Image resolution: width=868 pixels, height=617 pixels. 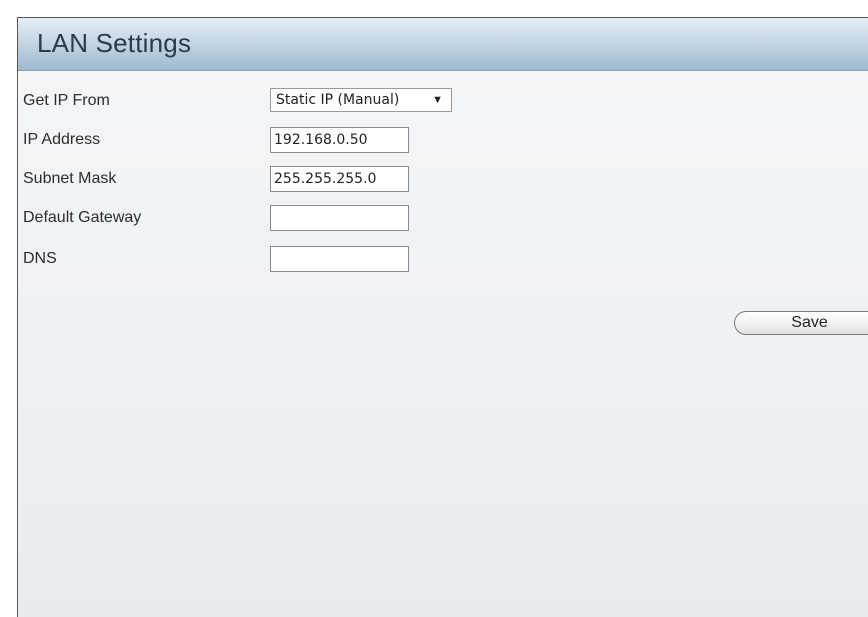 I want to click on save-button: Save, so click(x=801, y=323).